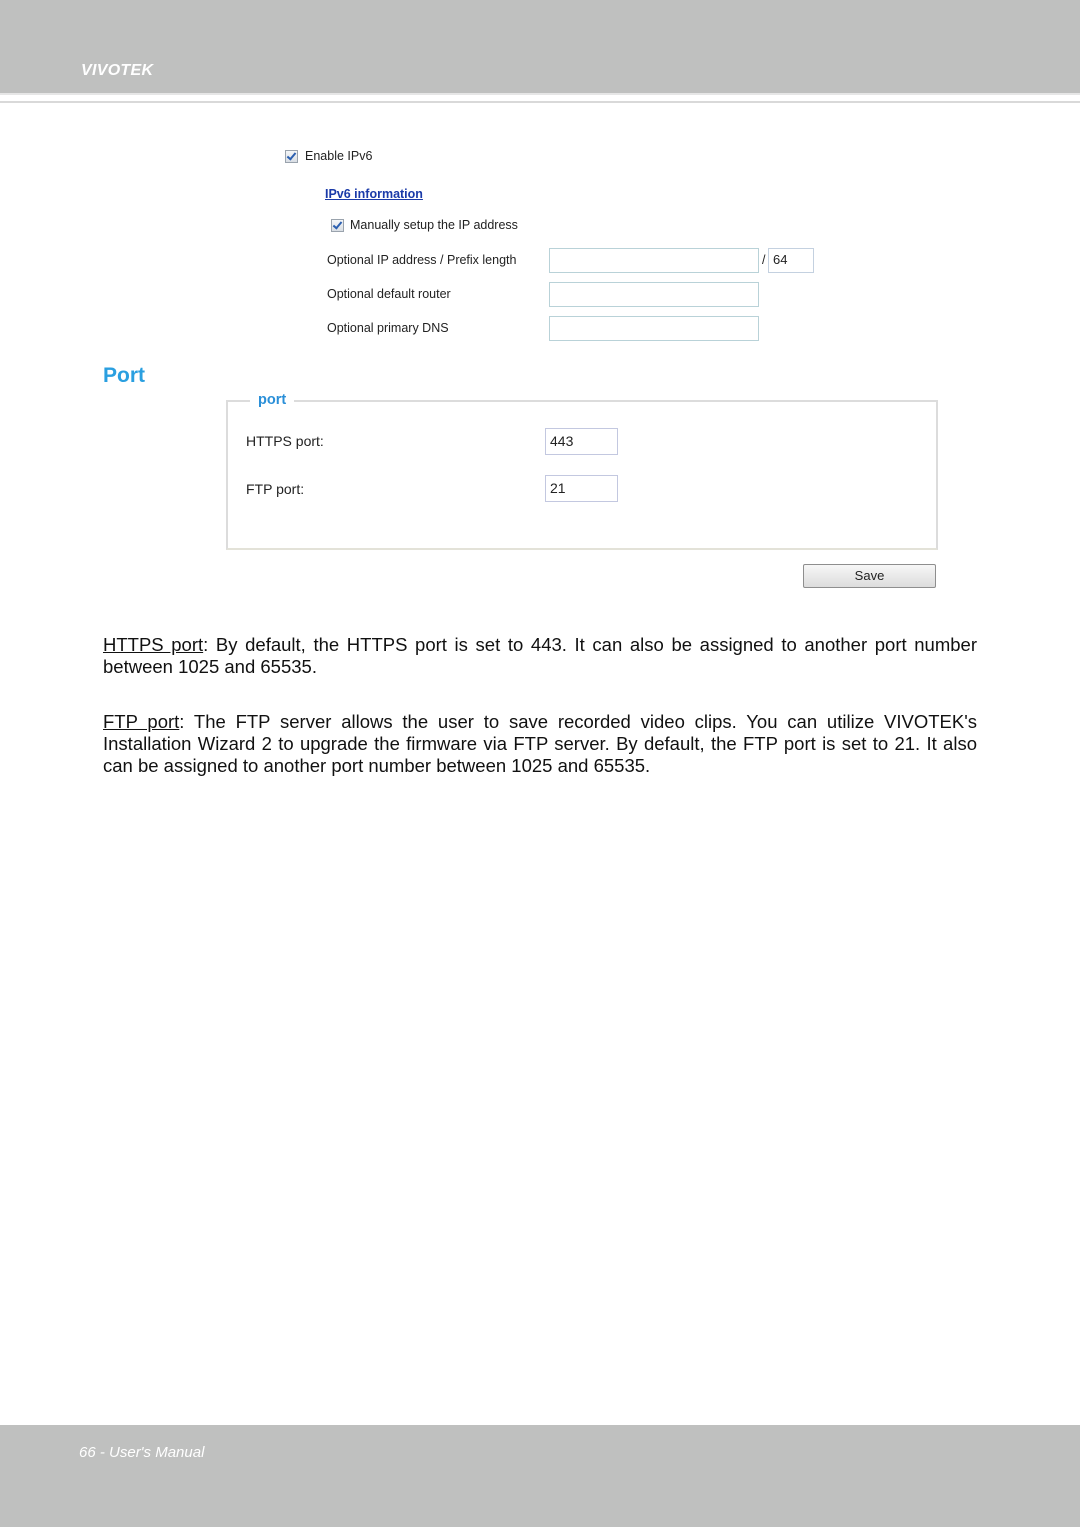 The height and width of the screenshot is (1527, 1080). What do you see at coordinates (389, 294) in the screenshot?
I see `default-router-label: Optional default router` at bounding box center [389, 294].